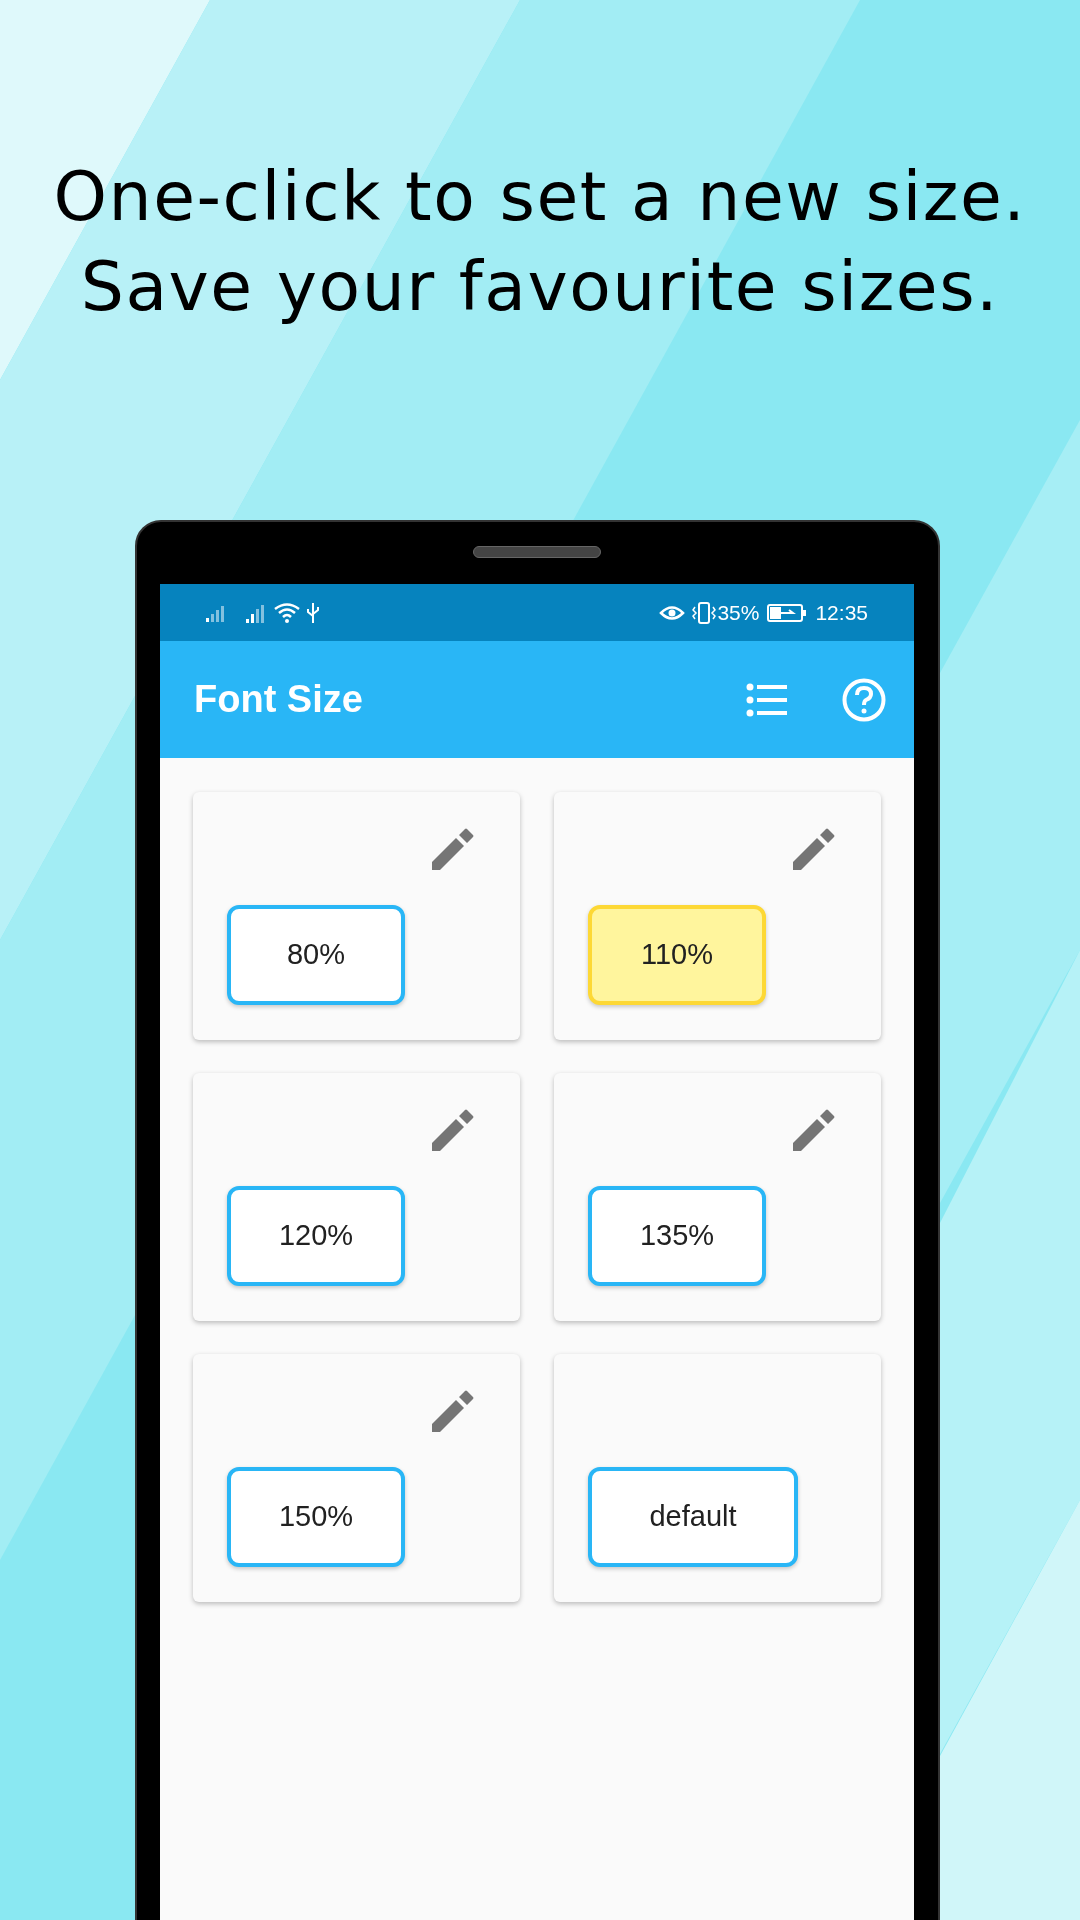 The width and height of the screenshot is (1080, 1920). What do you see at coordinates (677, 1236) in the screenshot?
I see `size-button: 135%` at bounding box center [677, 1236].